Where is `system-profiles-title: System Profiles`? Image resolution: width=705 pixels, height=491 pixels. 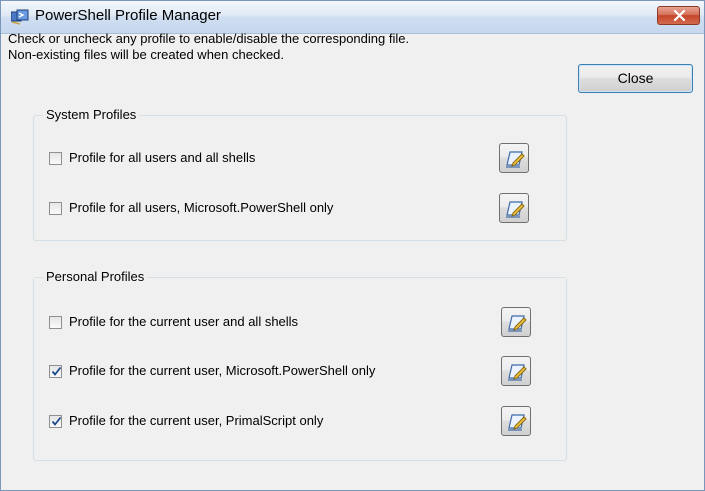
system-profiles-title: System Profiles is located at coordinates (91, 114).